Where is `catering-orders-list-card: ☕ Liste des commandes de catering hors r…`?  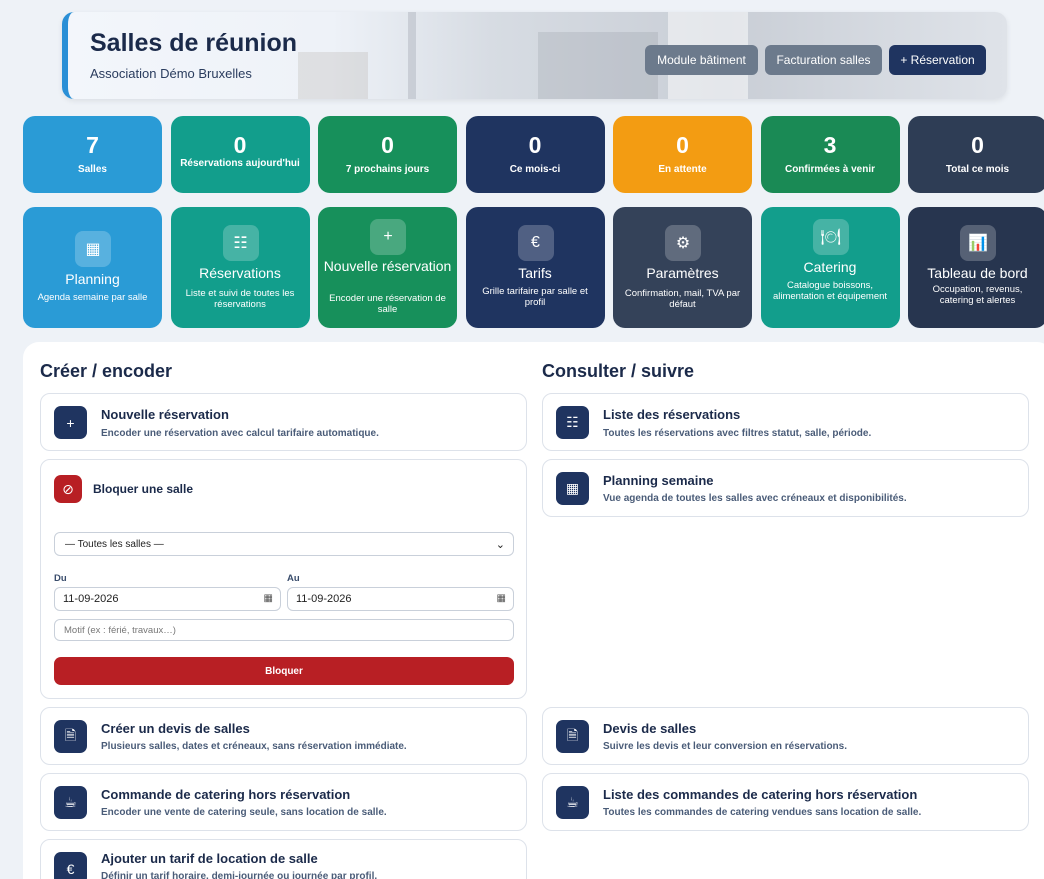
catering-orders-list-card: ☕ Liste des commandes de catering hors r… is located at coordinates (785, 802).